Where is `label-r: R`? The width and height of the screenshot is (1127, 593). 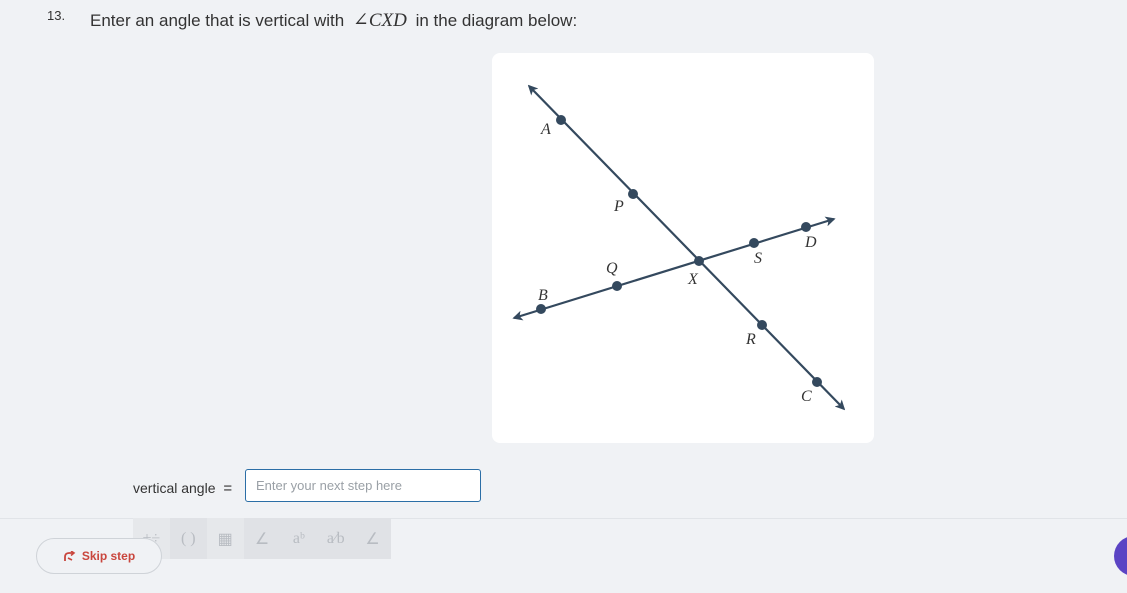
label-r: R is located at coordinates (750, 339).